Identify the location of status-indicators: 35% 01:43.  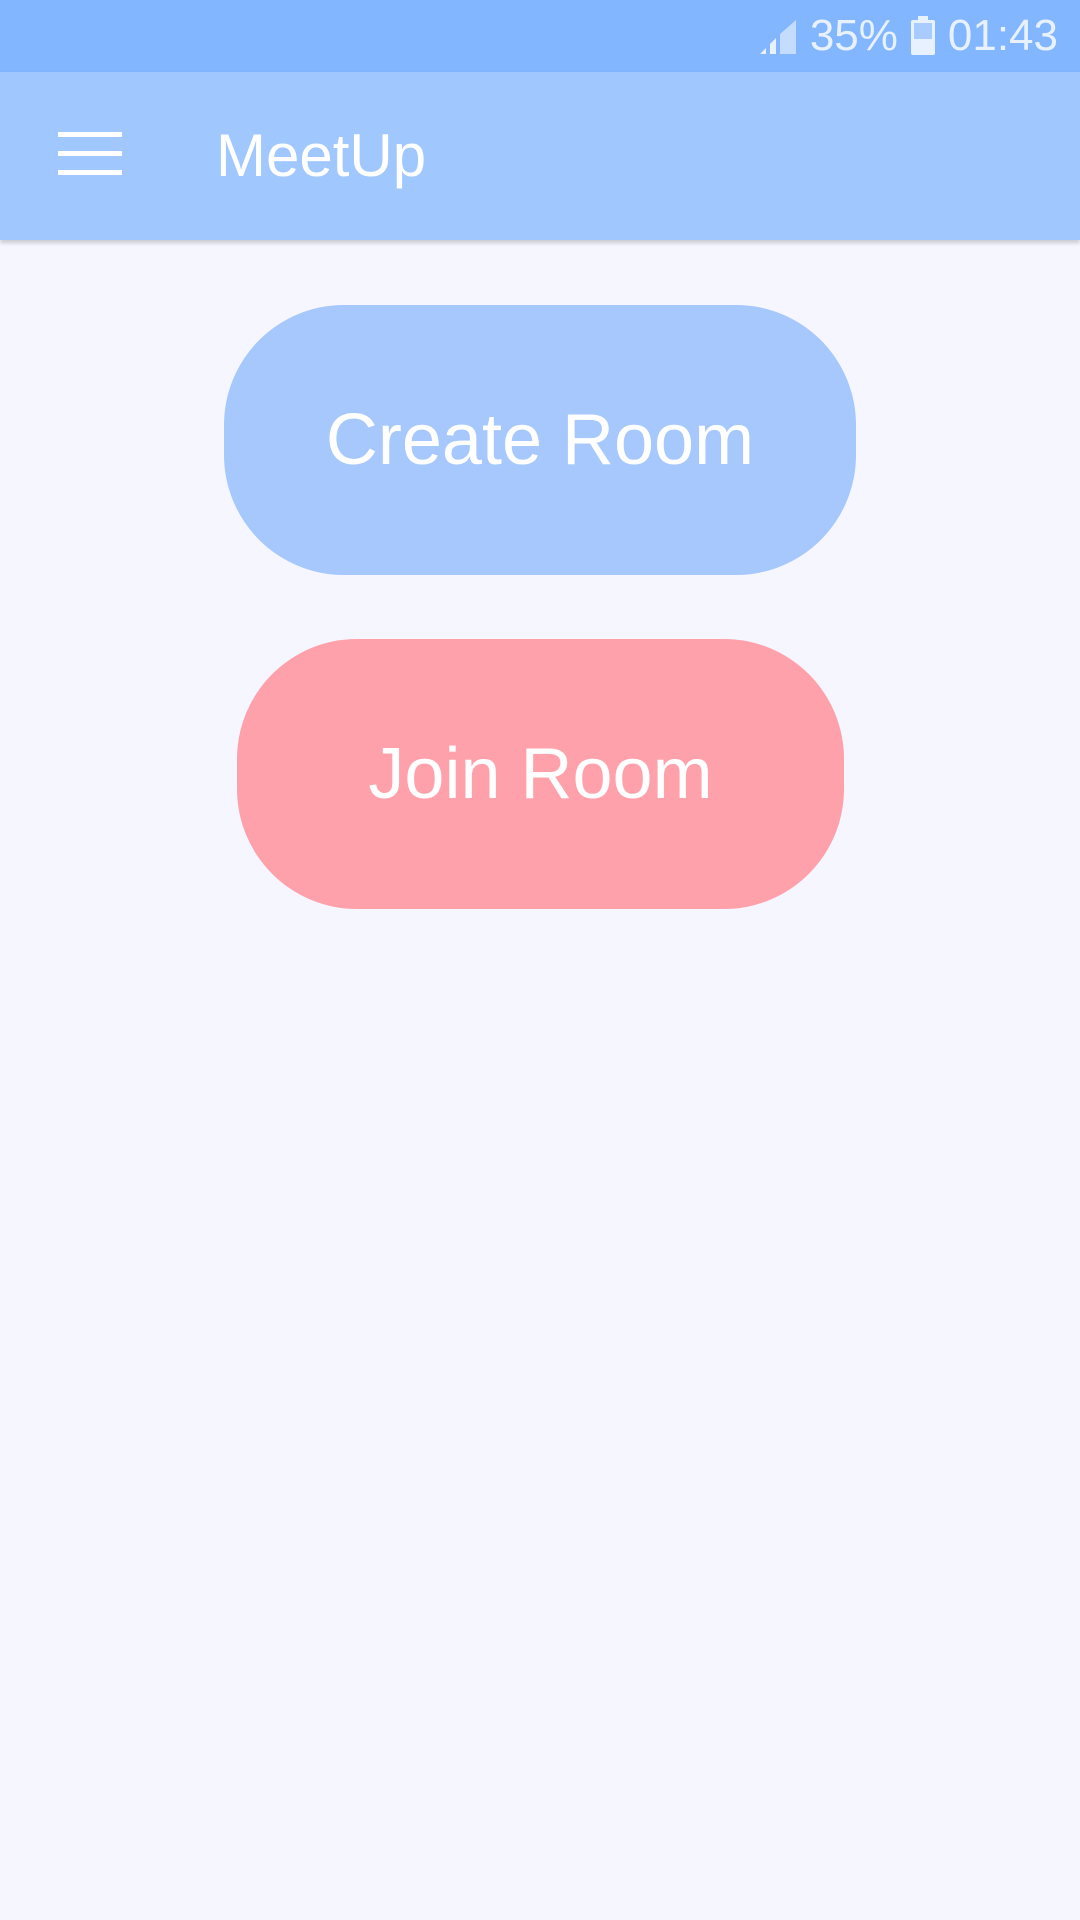
(908, 36).